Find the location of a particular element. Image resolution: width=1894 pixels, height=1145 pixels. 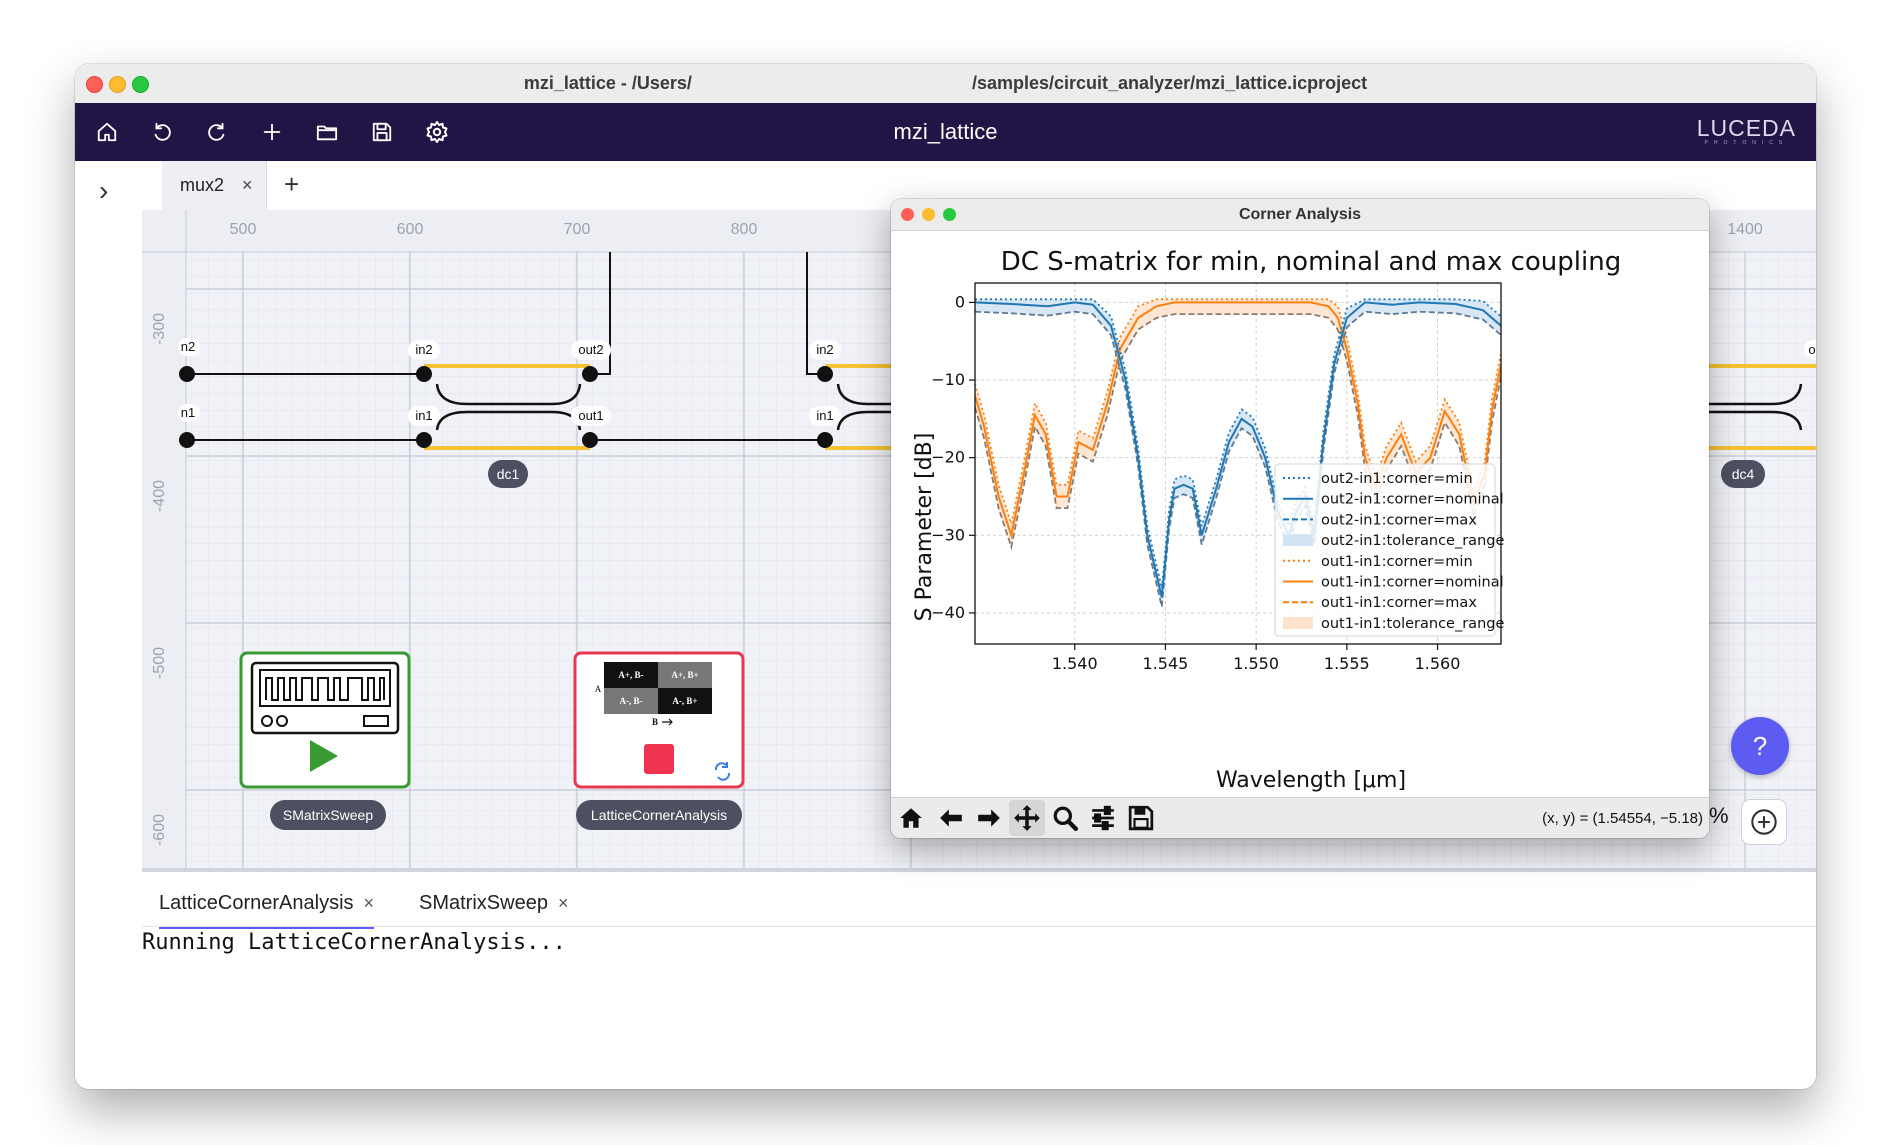

y-tick-label: 0 is located at coordinates (960, 301).